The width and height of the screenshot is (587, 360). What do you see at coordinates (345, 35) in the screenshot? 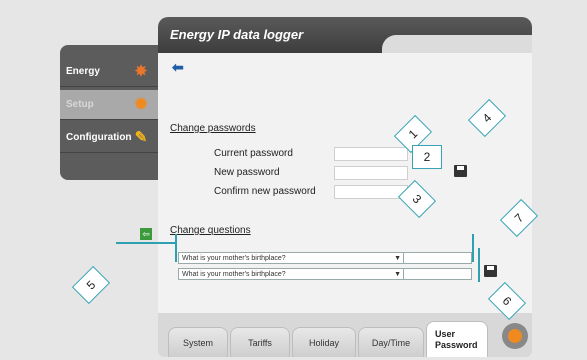
I see `title-bar: Energy IP data logger` at bounding box center [345, 35].